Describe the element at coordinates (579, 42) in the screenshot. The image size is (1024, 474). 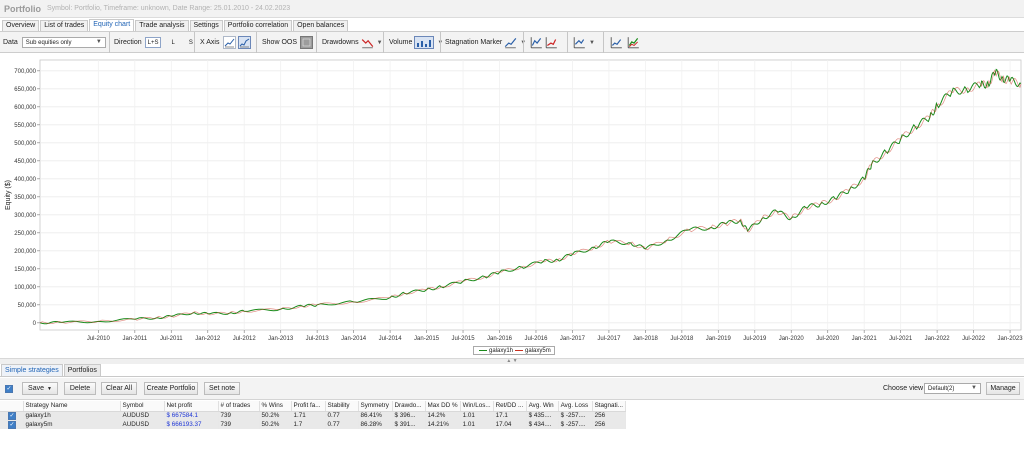
I see `chart-type-3-icon` at that location.